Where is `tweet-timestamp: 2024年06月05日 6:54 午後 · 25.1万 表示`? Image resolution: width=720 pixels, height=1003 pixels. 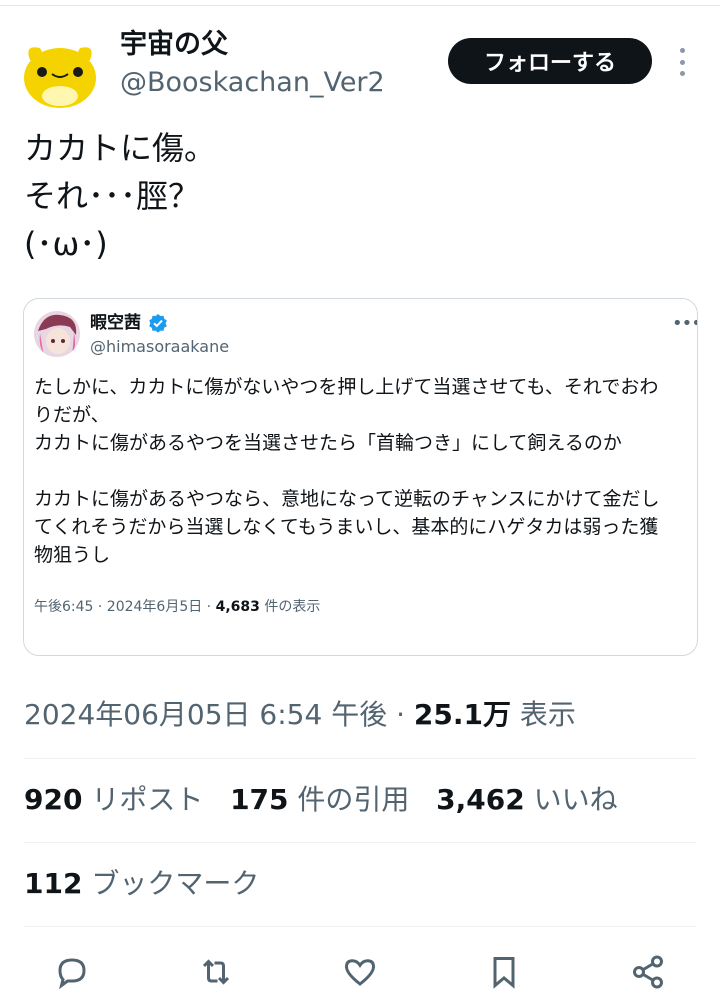
tweet-timestamp: 2024年06月05日 6:54 午後 · 25.1万 表示 is located at coordinates (300, 715).